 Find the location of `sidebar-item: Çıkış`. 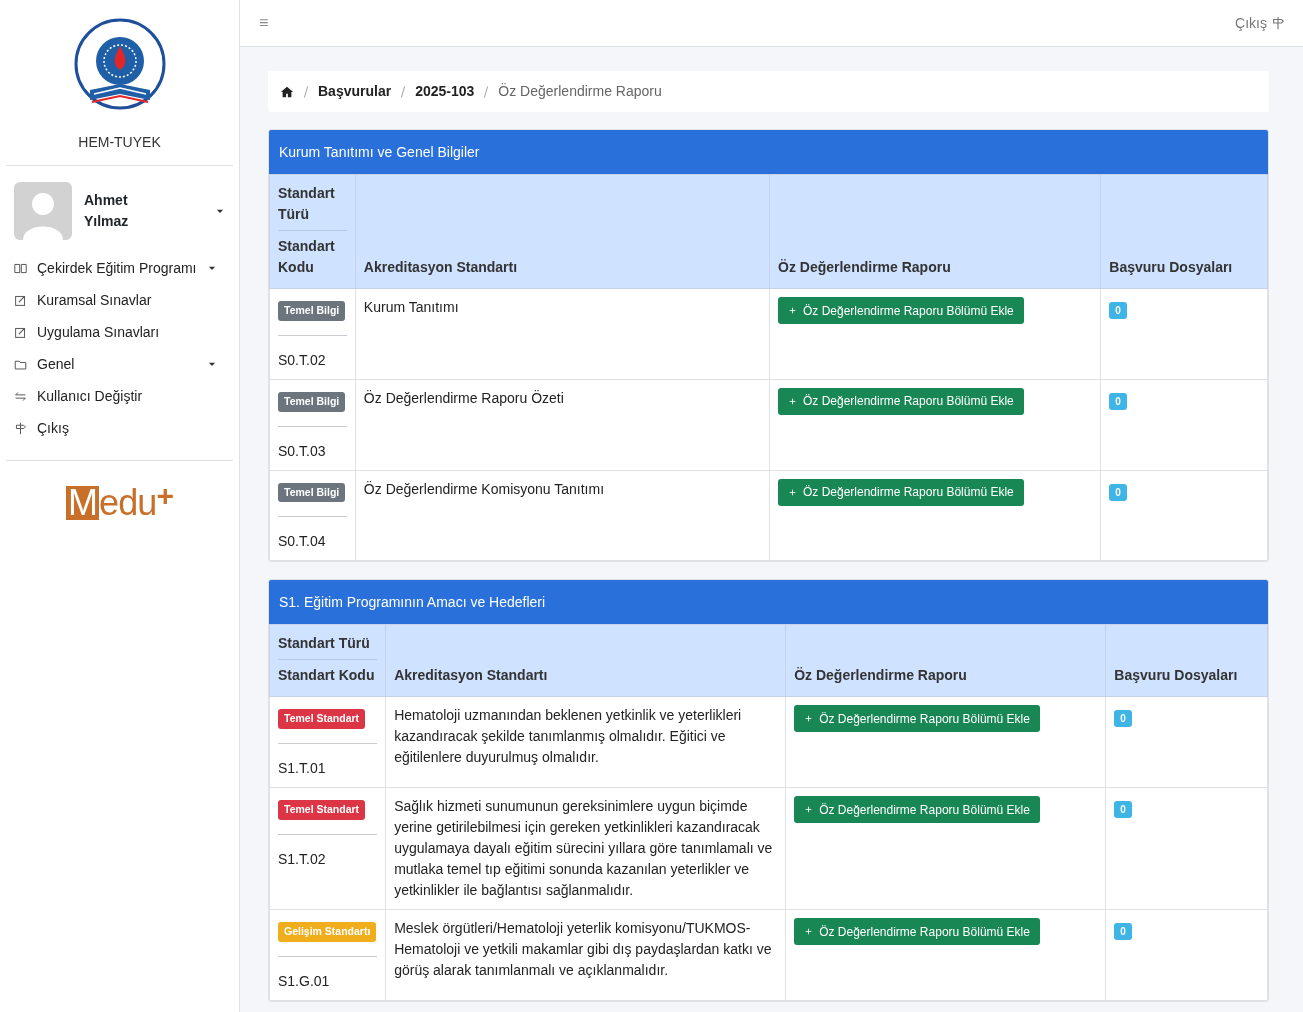

sidebar-item: Çıkış is located at coordinates (119, 428).